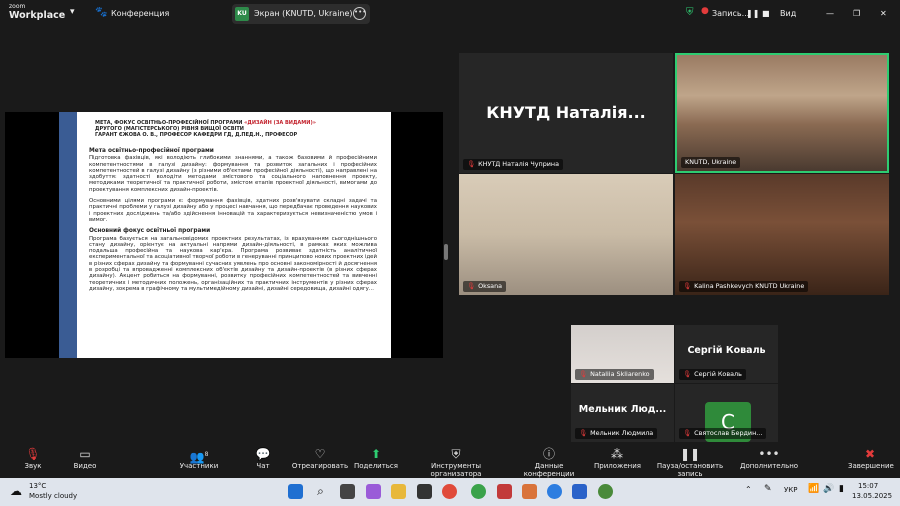  I want to click on collapse-arrow-icon: ▾, so click(72, 12).